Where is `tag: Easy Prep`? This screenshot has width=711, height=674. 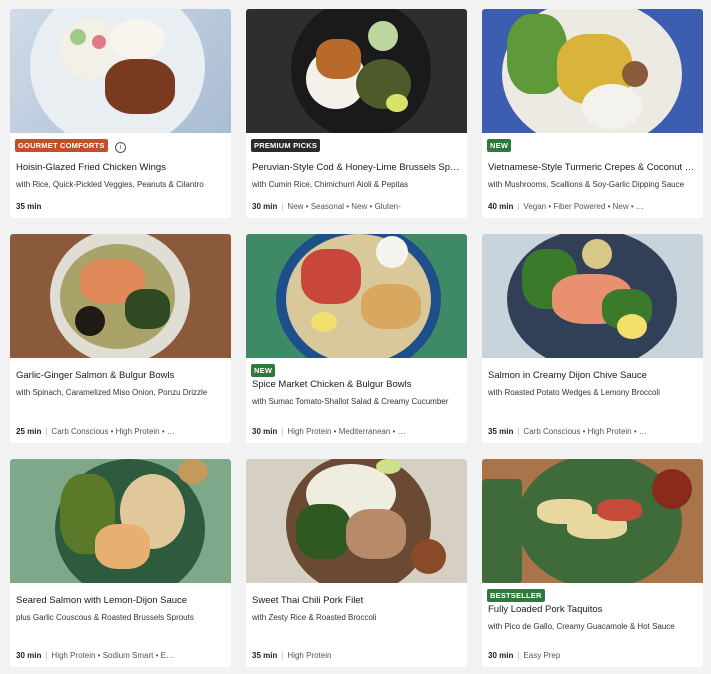
tag: Easy Prep is located at coordinates (542, 655).